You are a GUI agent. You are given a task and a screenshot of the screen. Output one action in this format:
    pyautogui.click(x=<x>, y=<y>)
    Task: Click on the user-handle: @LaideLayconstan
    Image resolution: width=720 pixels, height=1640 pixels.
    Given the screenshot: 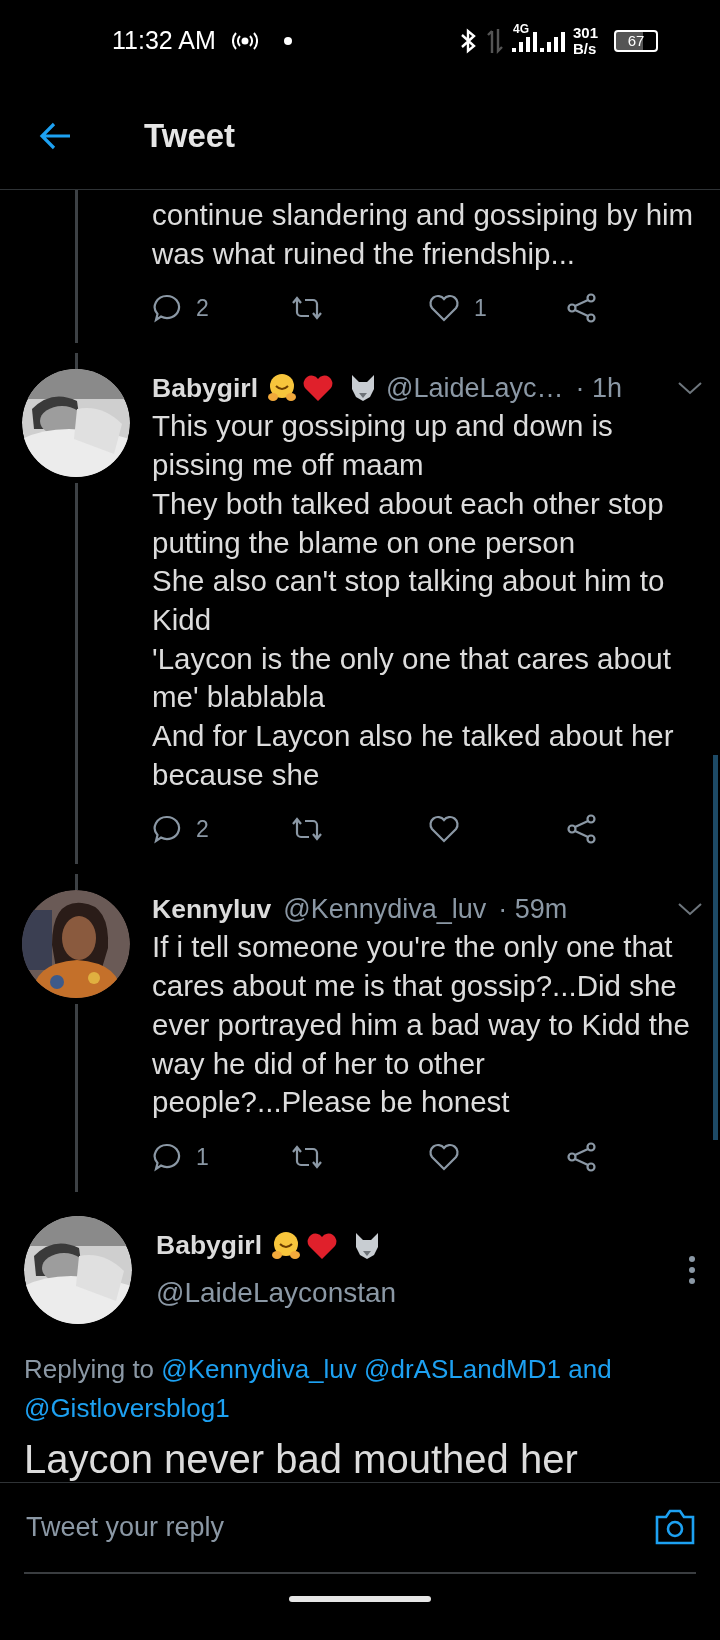 What is the action you would take?
    pyautogui.click(x=276, y=1292)
    